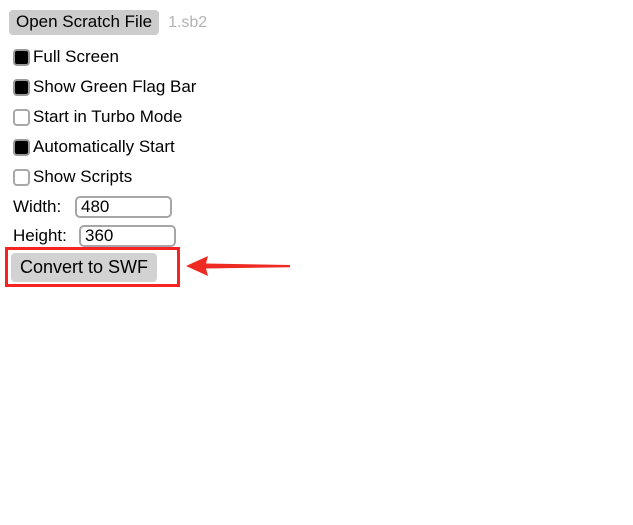 Image resolution: width=633 pixels, height=525 pixels. What do you see at coordinates (83, 176) in the screenshot?
I see `option-label-show-scripts: Show Scripts` at bounding box center [83, 176].